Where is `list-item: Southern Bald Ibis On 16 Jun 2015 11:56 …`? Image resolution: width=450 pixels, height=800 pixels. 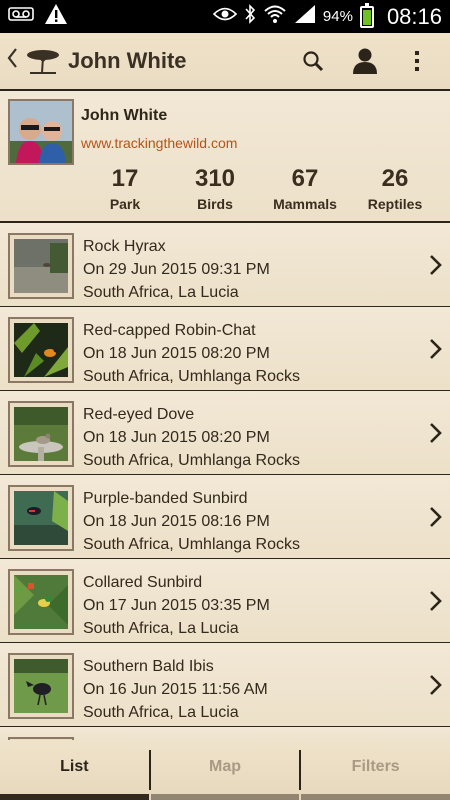 list-item: Southern Bald Ibis On 16 Jun 2015 11:56 … is located at coordinates (225, 685).